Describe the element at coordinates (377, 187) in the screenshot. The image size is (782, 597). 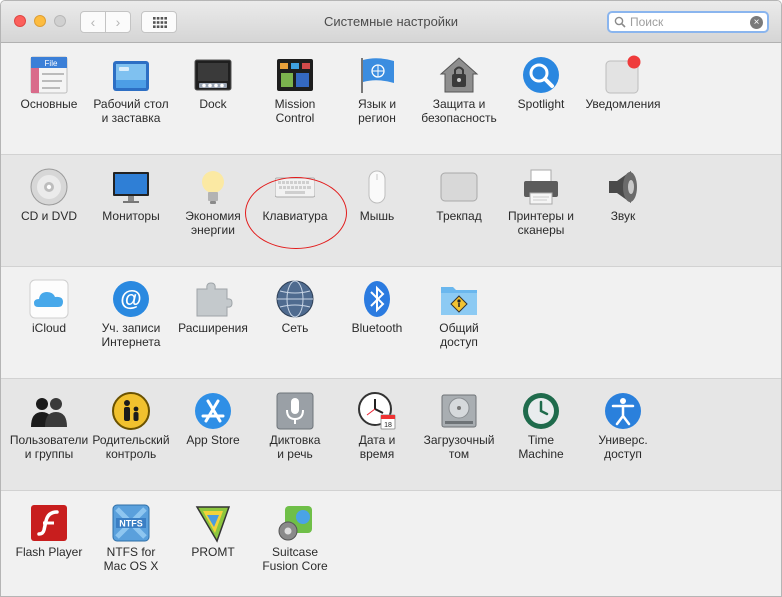
I see `mouse-icon` at that location.